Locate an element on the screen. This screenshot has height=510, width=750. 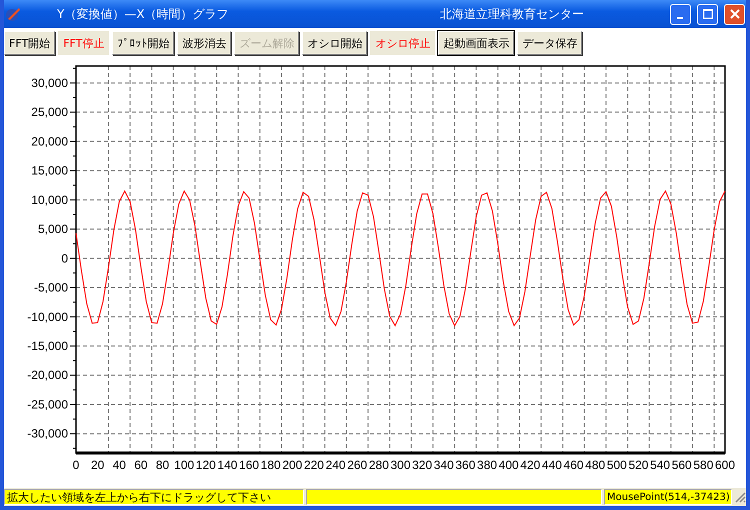
x-axis-label: 160 is located at coordinates (249, 465).